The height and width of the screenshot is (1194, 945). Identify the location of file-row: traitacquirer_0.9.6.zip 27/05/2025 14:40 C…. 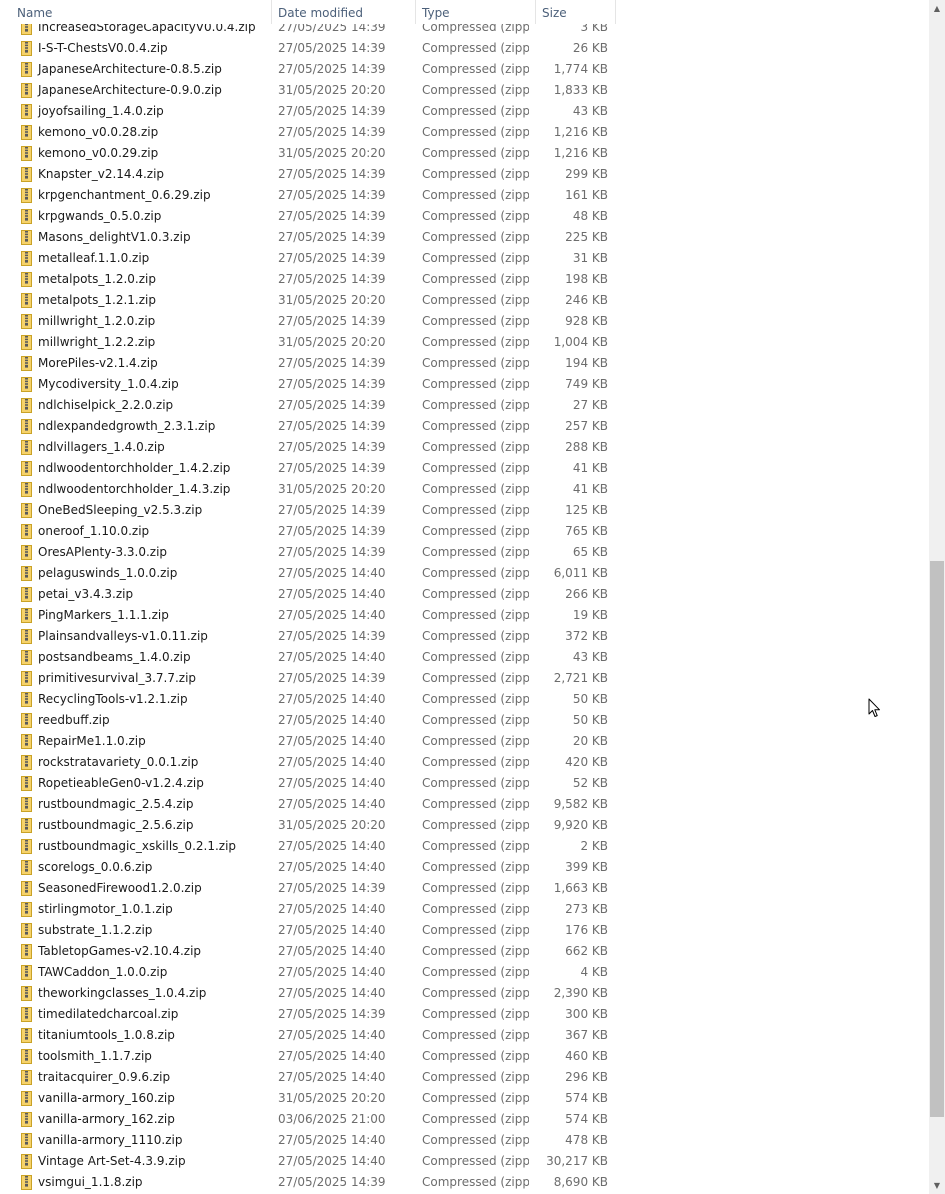
(464, 1077).